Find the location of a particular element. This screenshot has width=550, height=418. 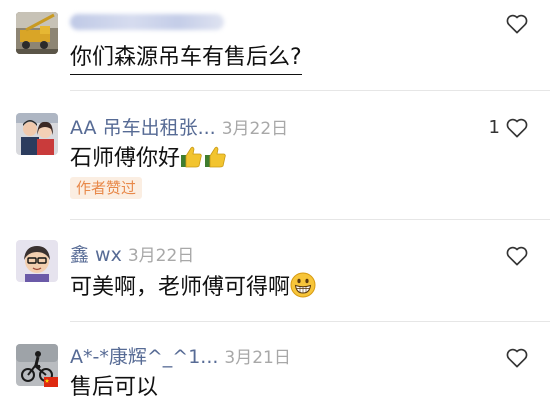

couple-avatar-image is located at coordinates (37, 134).